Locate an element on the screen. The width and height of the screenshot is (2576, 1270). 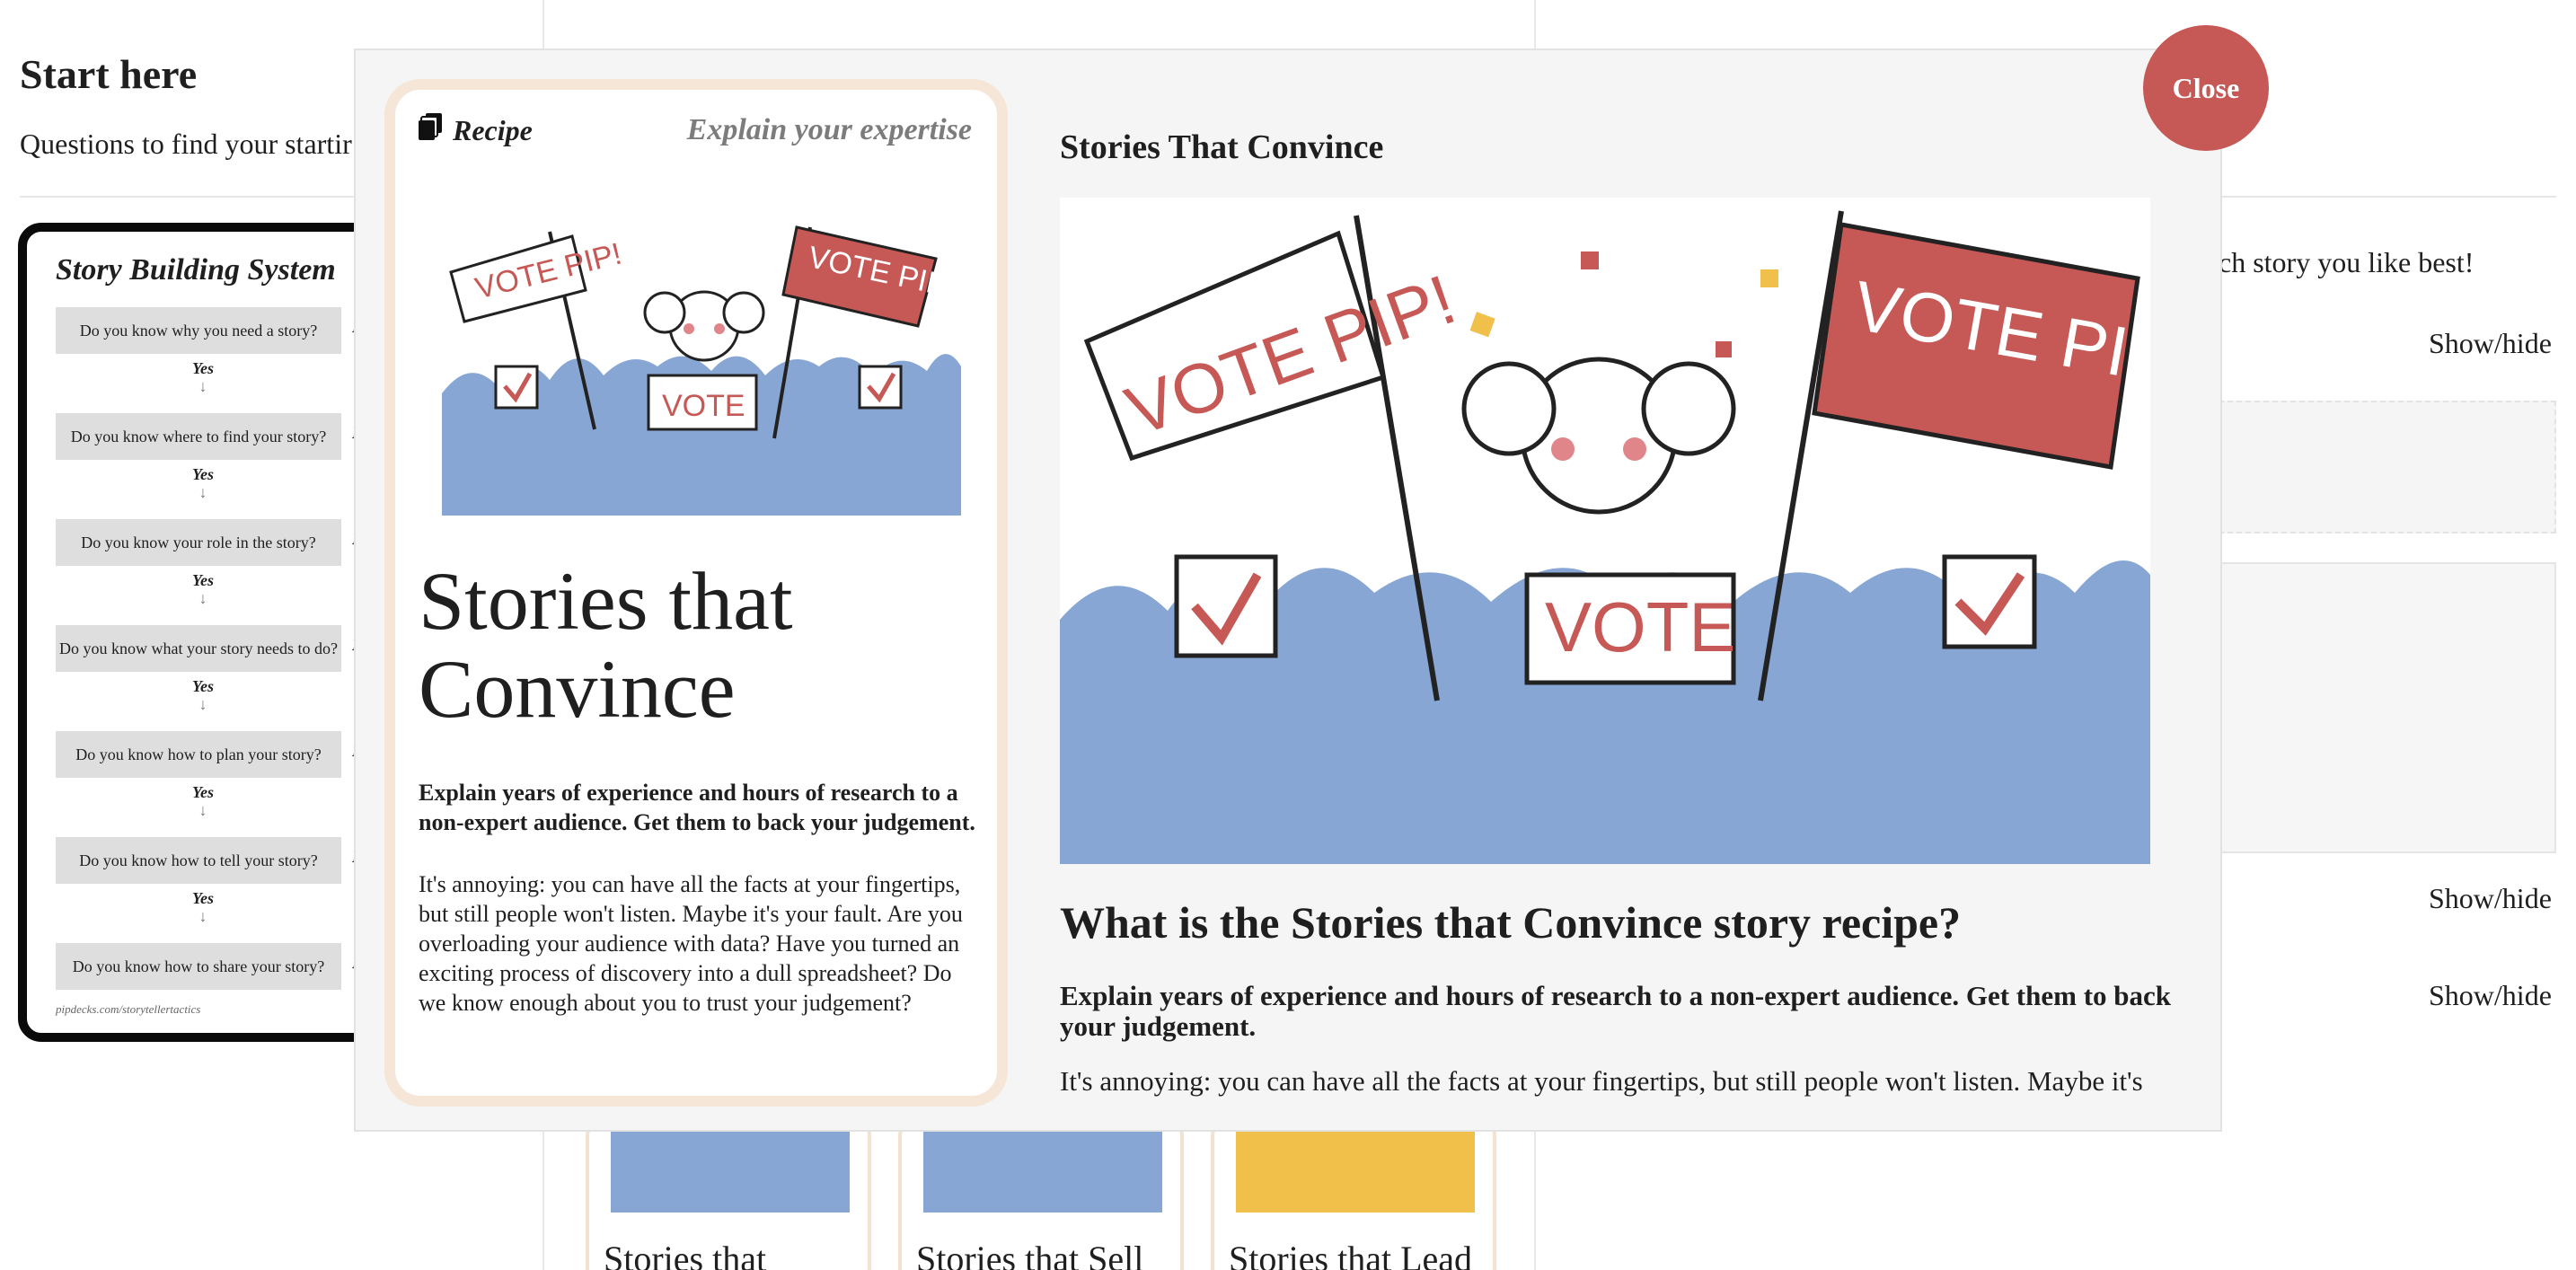
sbs-question: Do you know where to find your story? is located at coordinates (198, 437).